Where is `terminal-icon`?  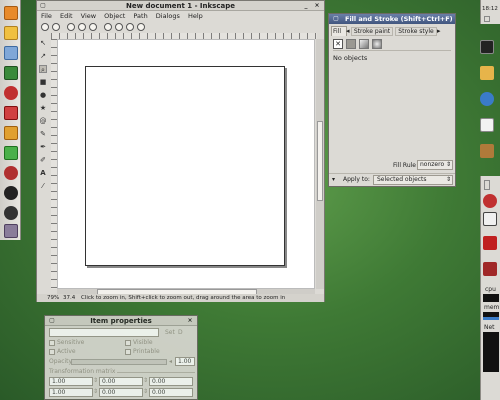
terminal-icon is located at coordinates (487, 47).